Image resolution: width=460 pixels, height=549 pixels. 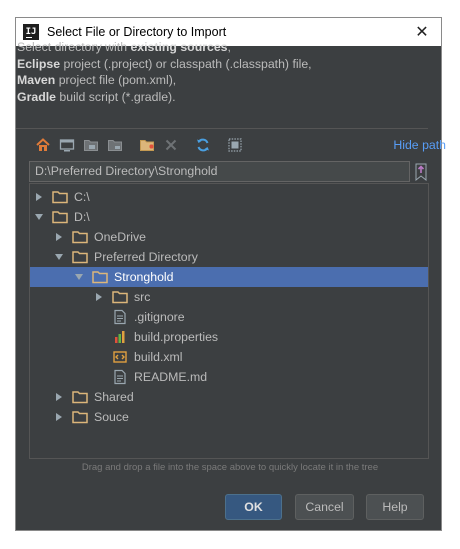 I want to click on tree-row: Shared, so click(x=229, y=397).